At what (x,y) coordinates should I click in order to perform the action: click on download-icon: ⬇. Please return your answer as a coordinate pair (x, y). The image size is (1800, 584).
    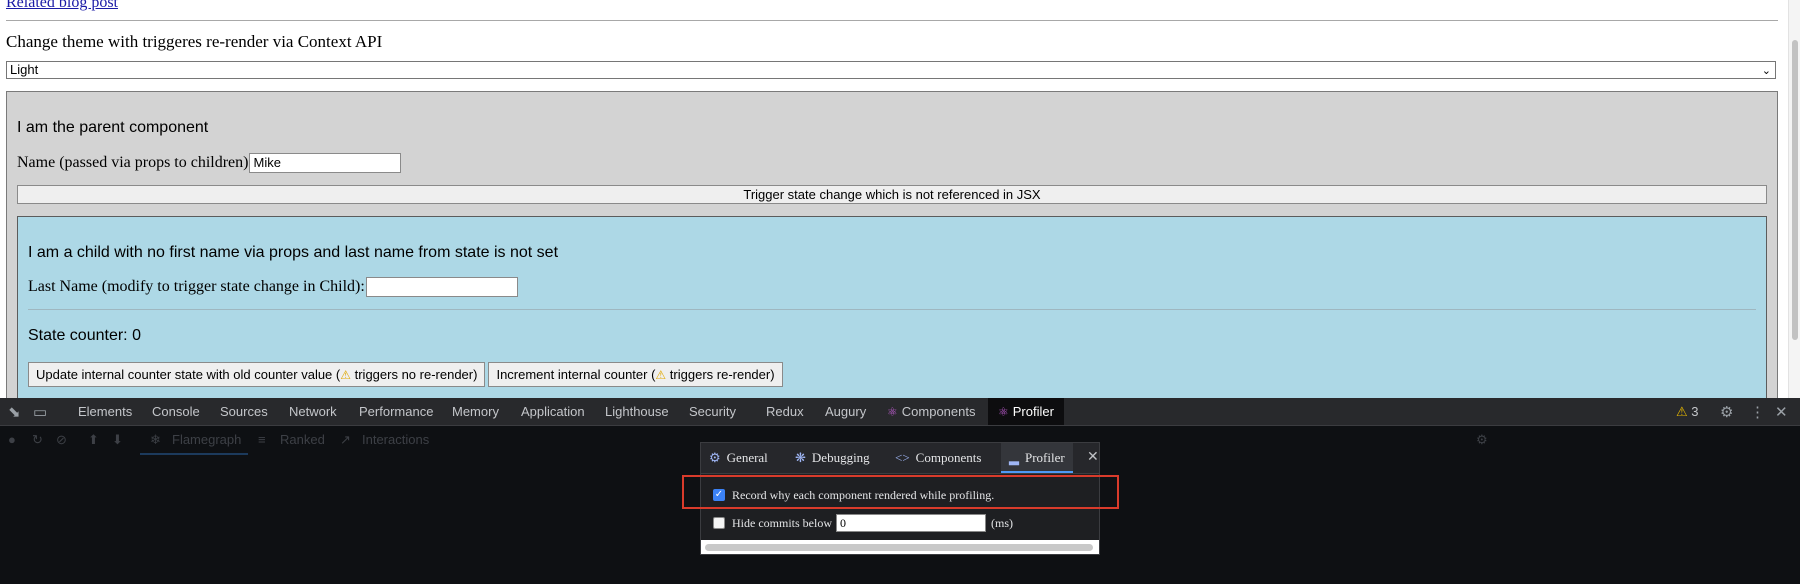
    Looking at the image, I should click on (117, 440).